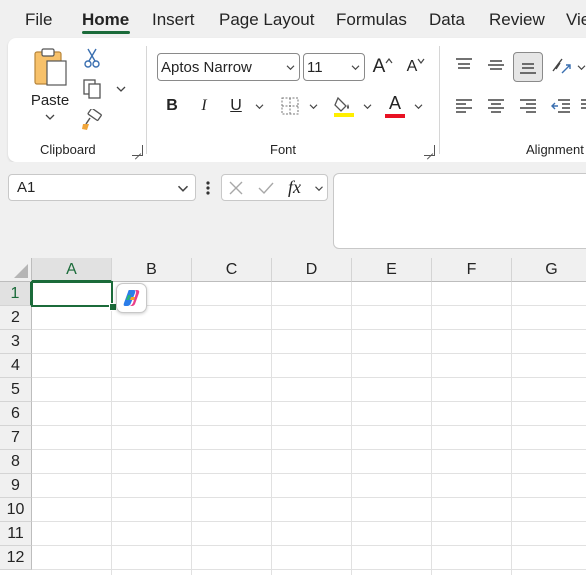 The height and width of the screenshot is (575, 586). I want to click on top-align-button, so click(464, 65).